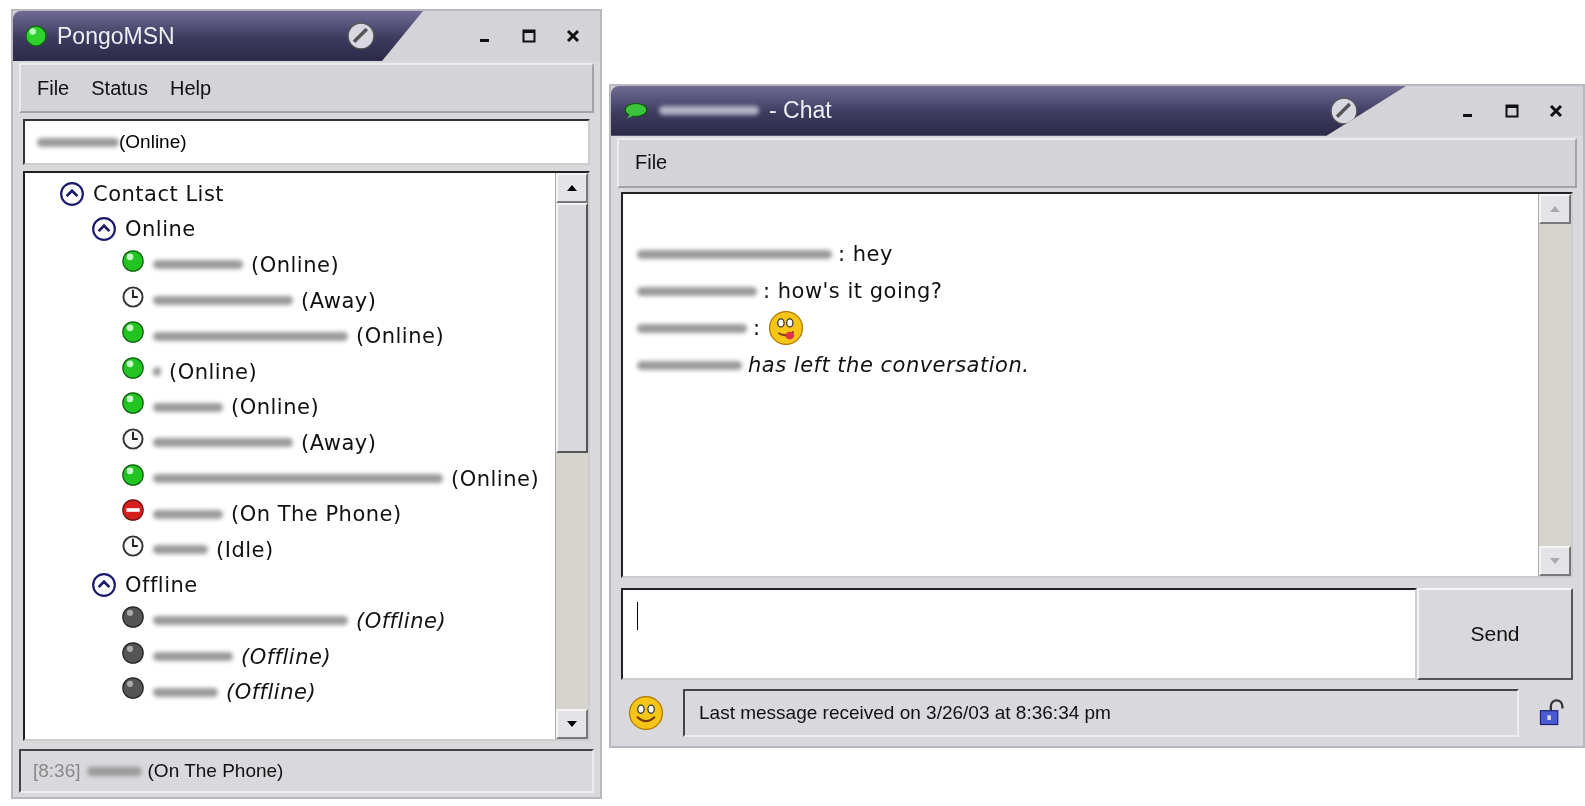  Describe the element at coordinates (190, 88) in the screenshot. I see `menu-item: Help` at that location.